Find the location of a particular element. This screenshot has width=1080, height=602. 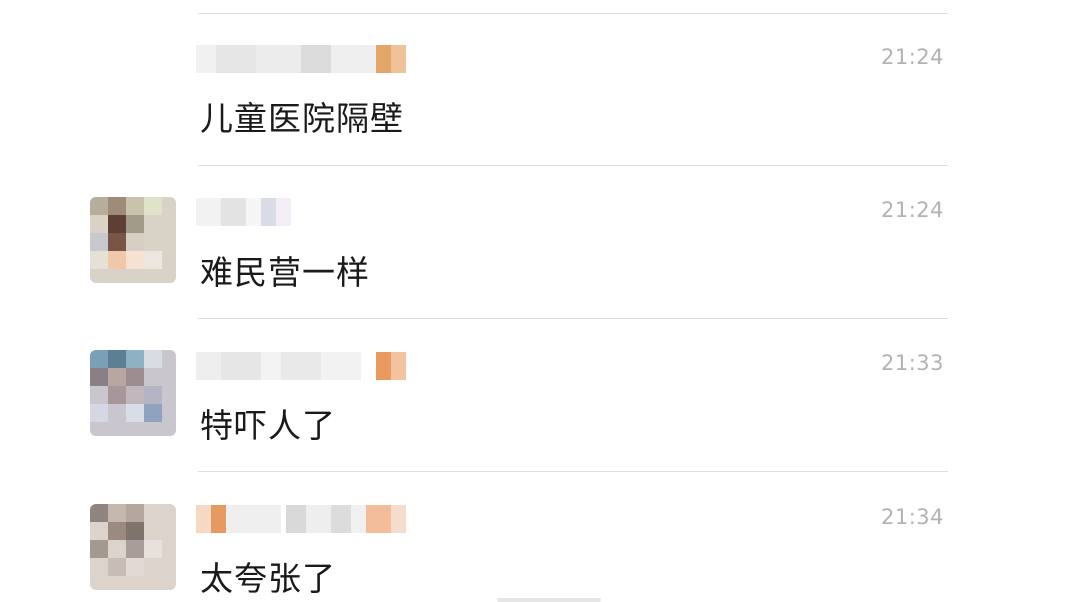

comment-timestamp: 21:34 is located at coordinates (912, 517).